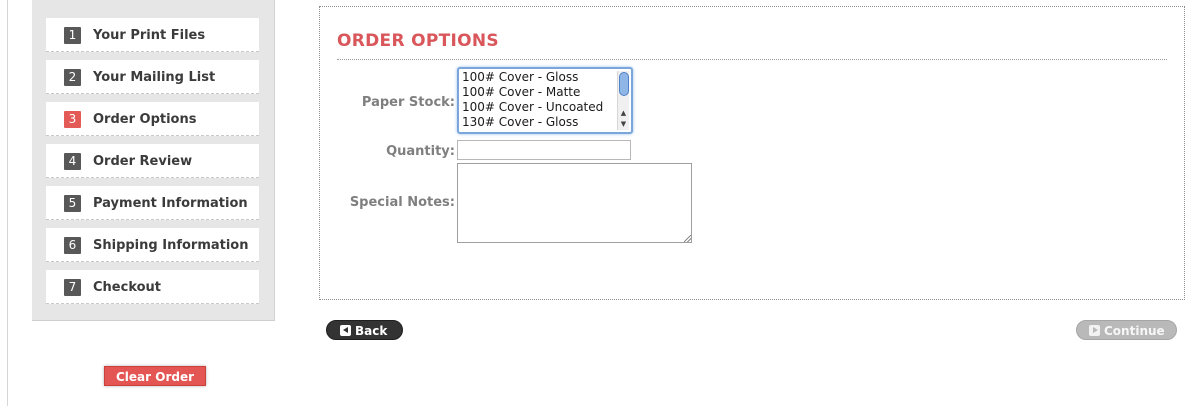 The width and height of the screenshot is (1194, 406). What do you see at coordinates (408, 102) in the screenshot?
I see `paper-stock-label: Paper Stock:` at bounding box center [408, 102].